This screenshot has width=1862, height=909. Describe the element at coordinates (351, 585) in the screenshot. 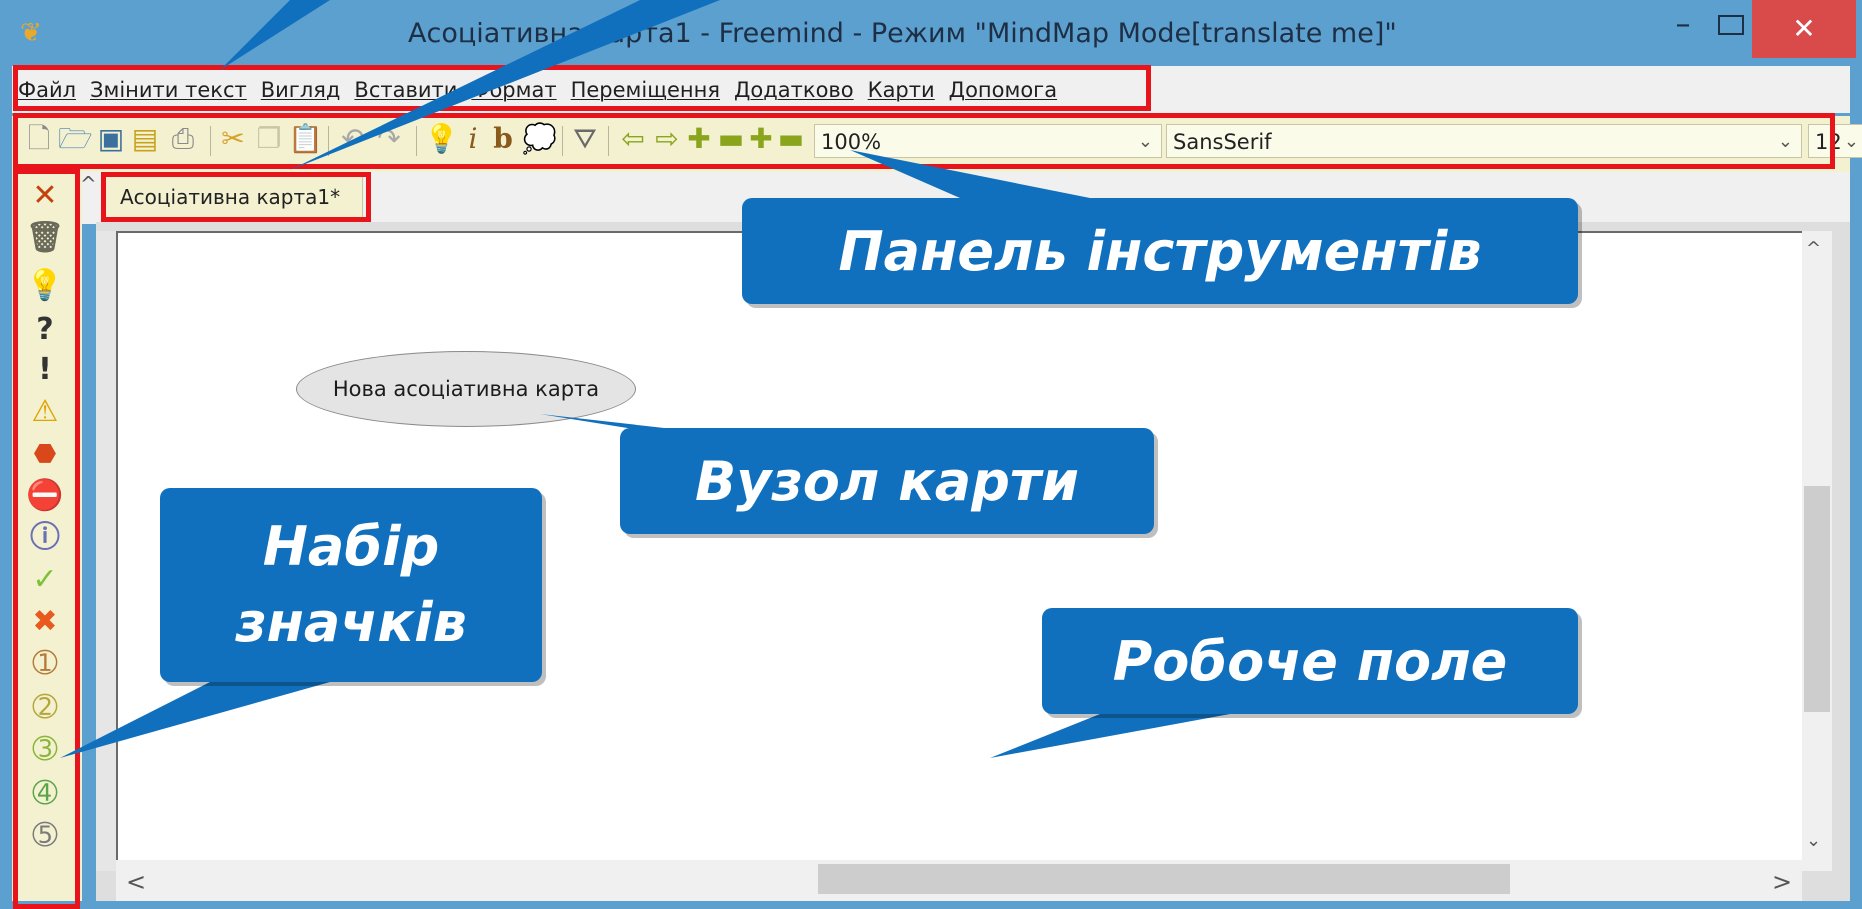

I see `callout-icon-set: Набір значків` at that location.